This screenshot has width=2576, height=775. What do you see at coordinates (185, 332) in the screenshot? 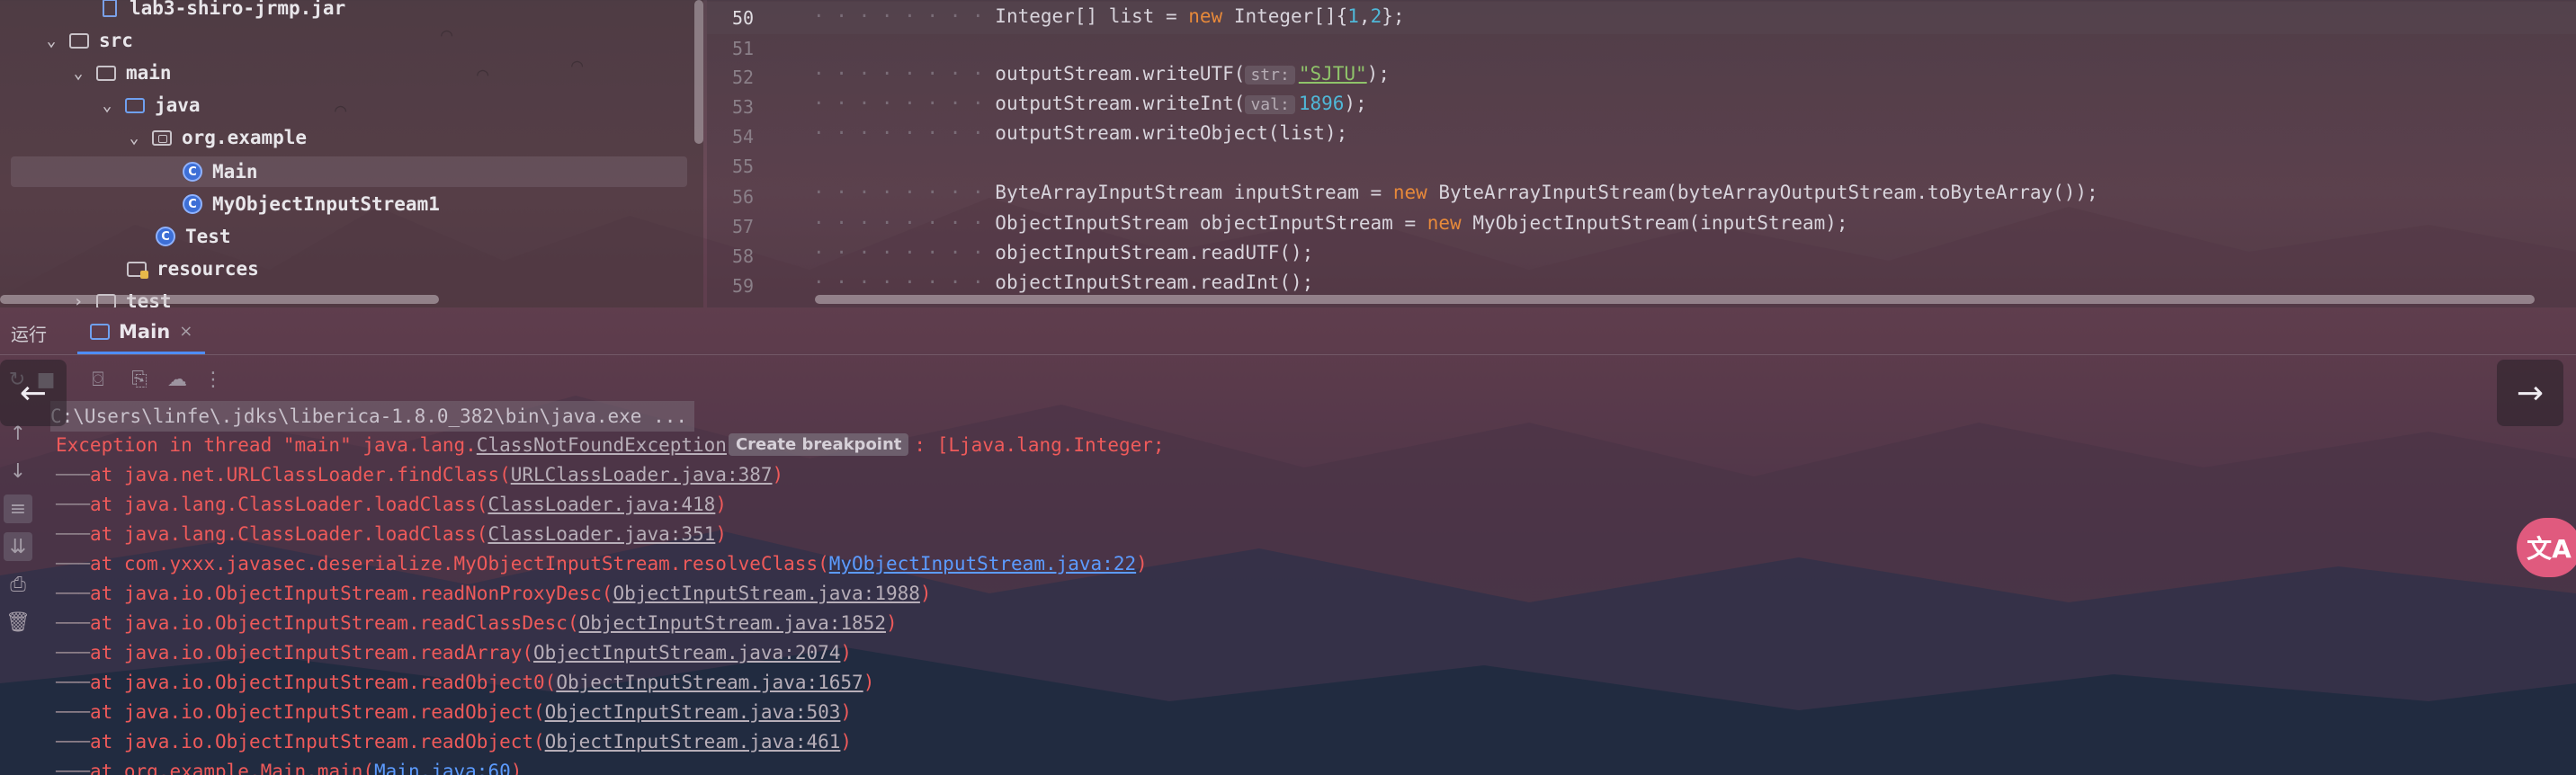
I see `close-icon: ×` at bounding box center [185, 332].